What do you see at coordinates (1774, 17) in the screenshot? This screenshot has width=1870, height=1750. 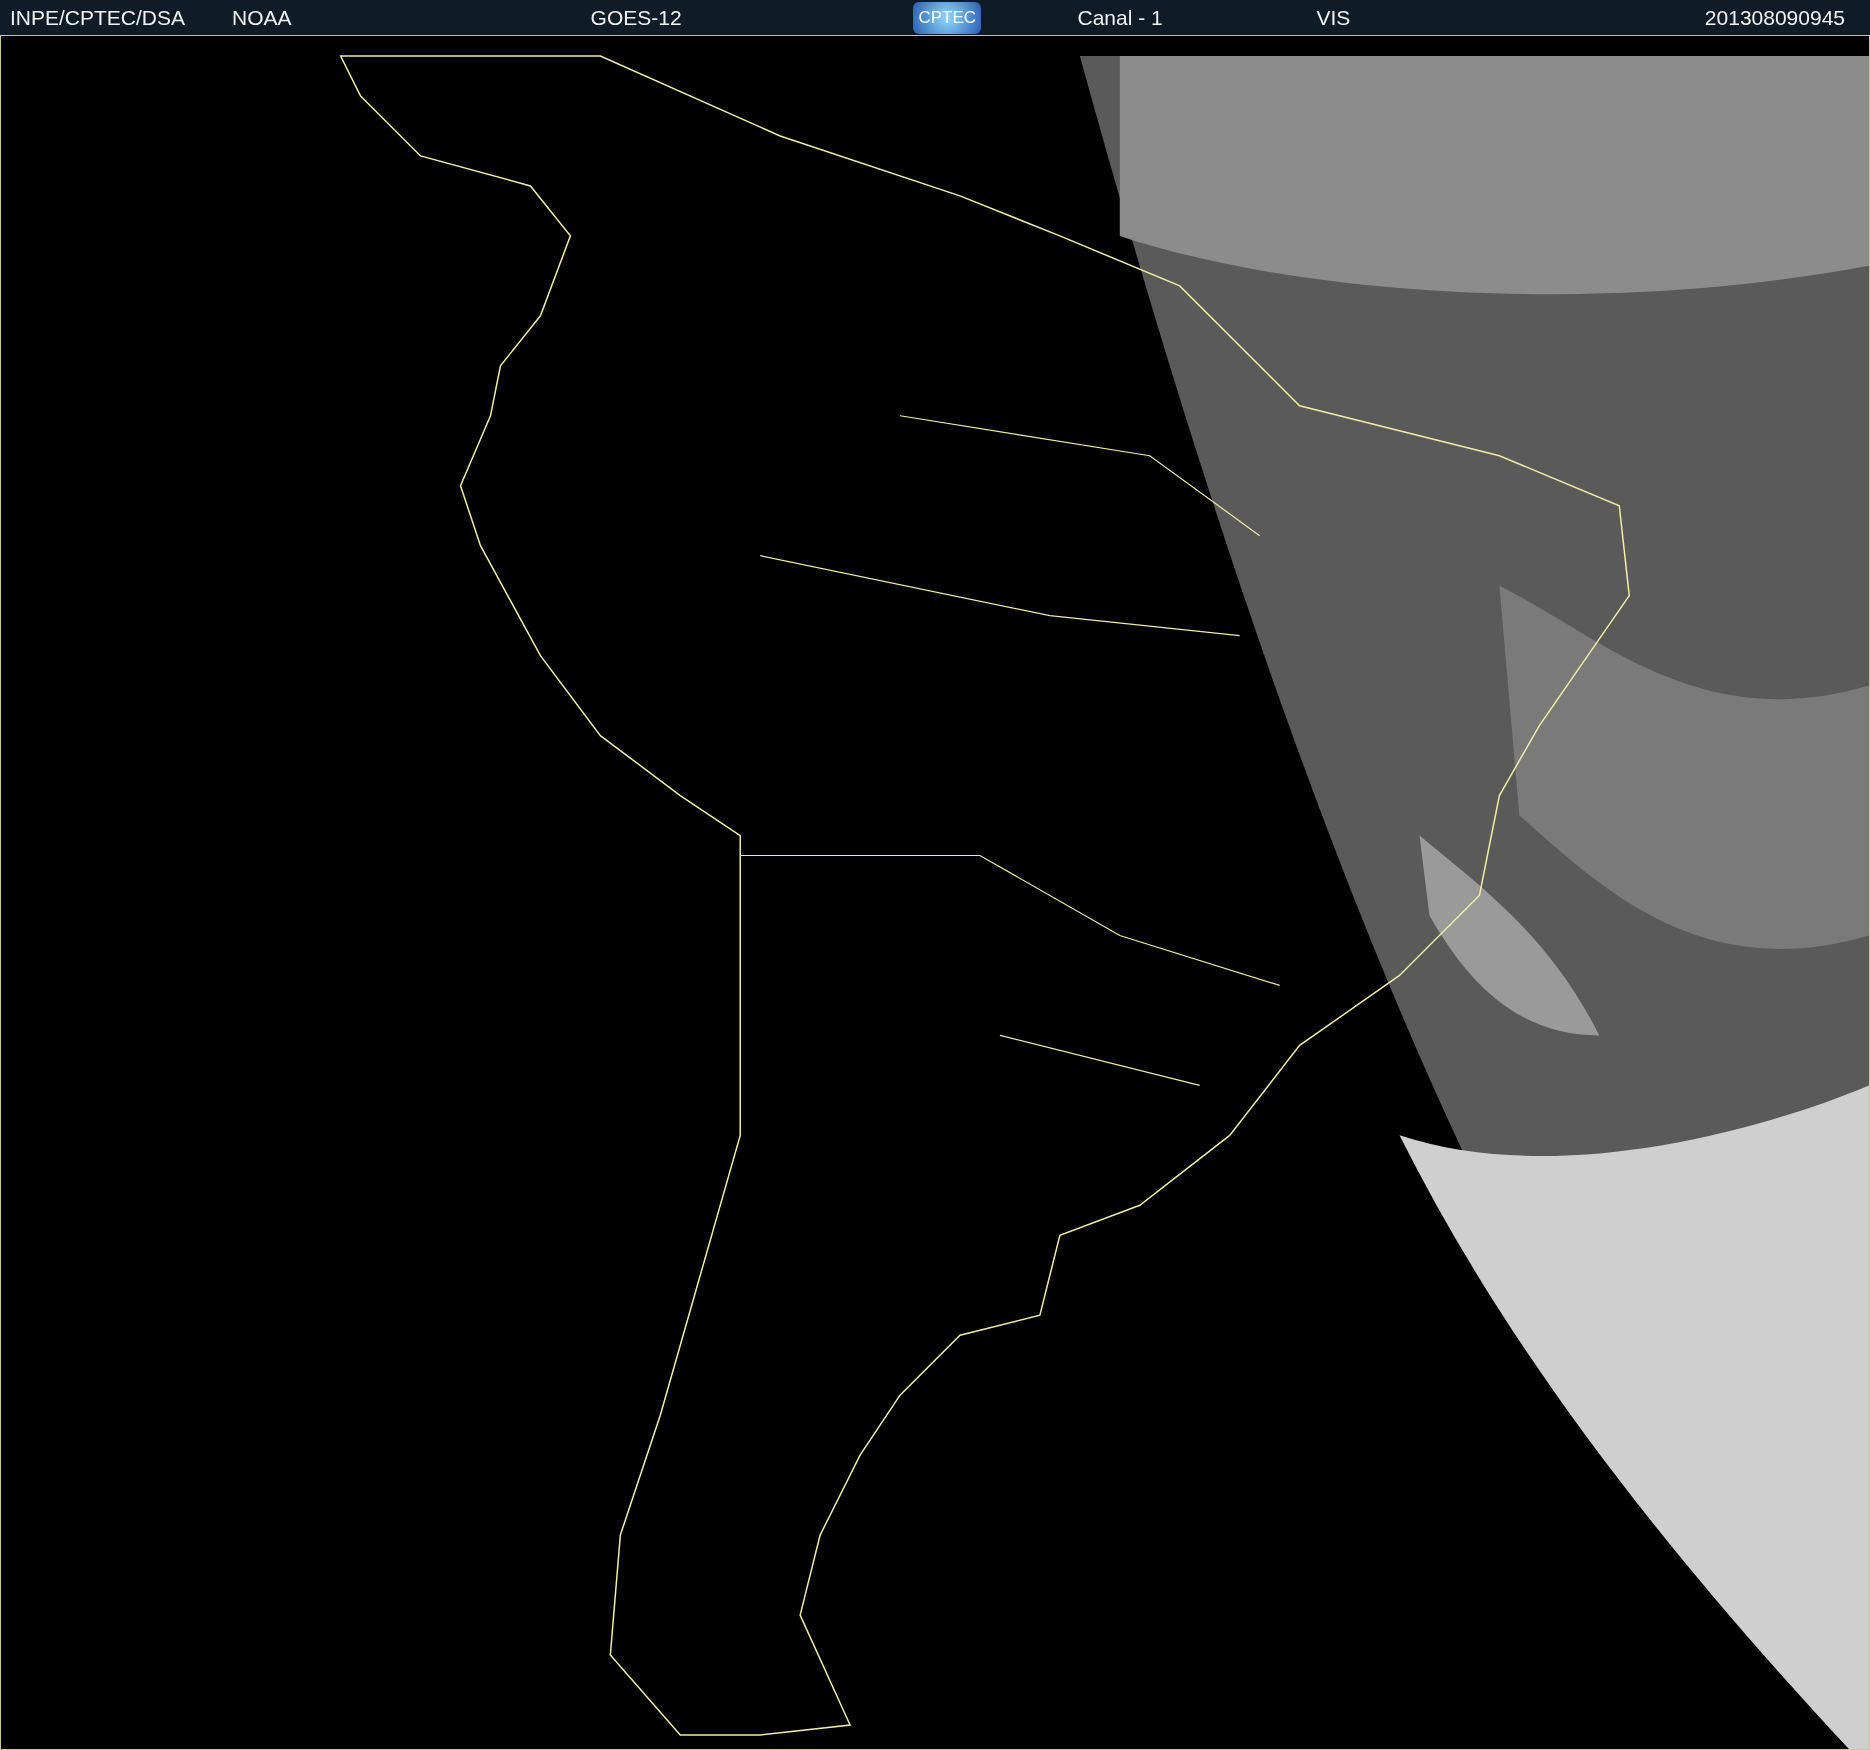 I see `header-label: 201308090945` at bounding box center [1774, 17].